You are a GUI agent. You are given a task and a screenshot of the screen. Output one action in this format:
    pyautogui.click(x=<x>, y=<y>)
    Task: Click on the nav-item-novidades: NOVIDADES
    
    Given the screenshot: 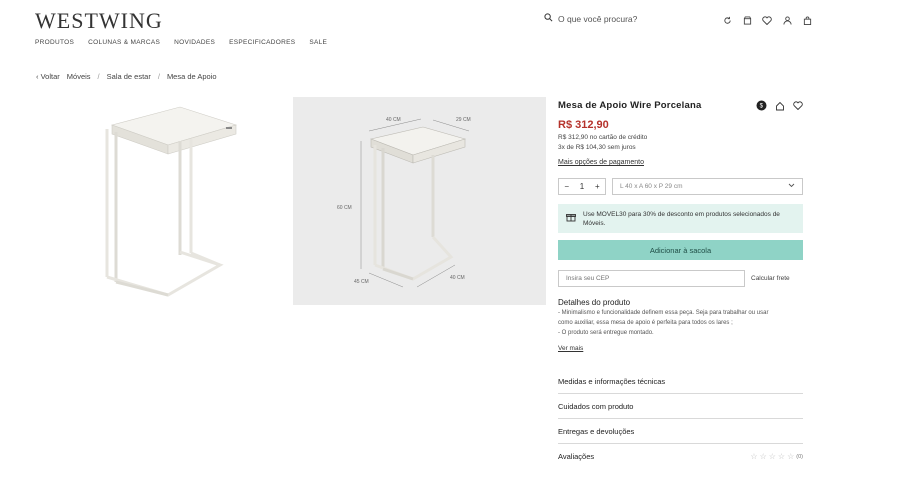 What is the action you would take?
    pyautogui.click(x=194, y=42)
    